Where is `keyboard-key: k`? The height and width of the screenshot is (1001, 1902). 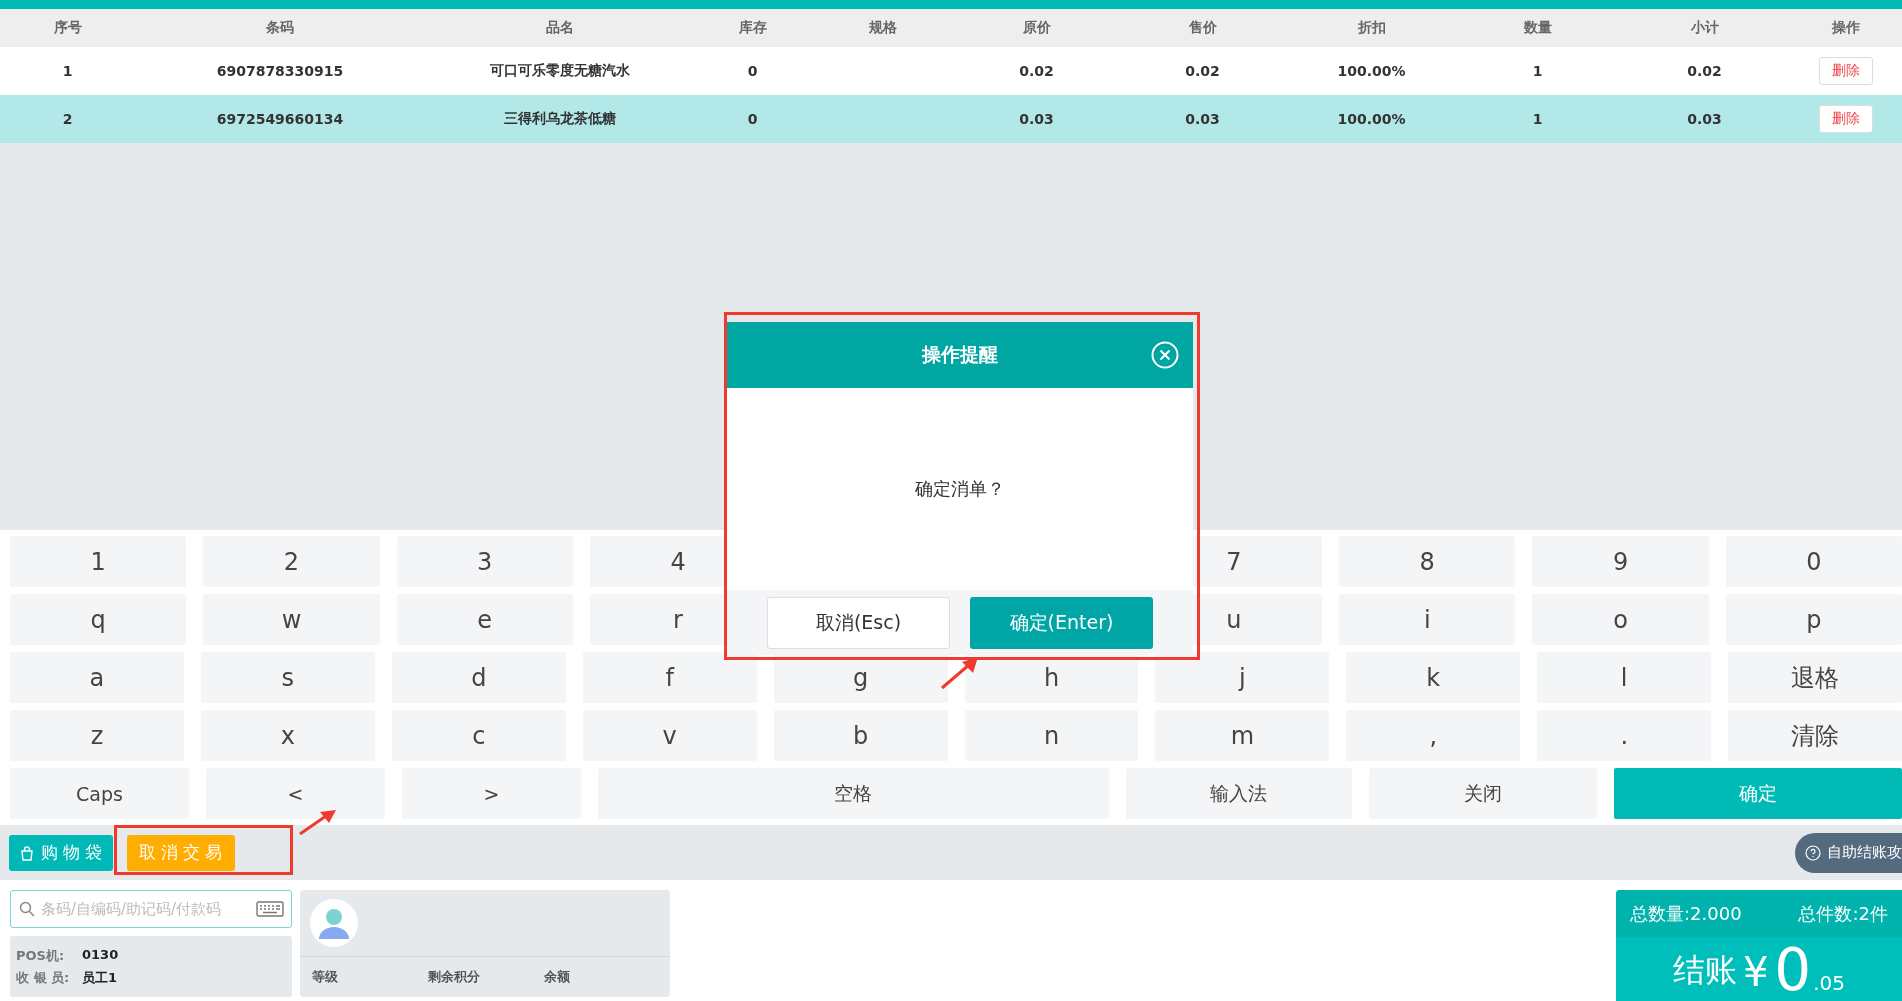
keyboard-key: k is located at coordinates (1433, 677).